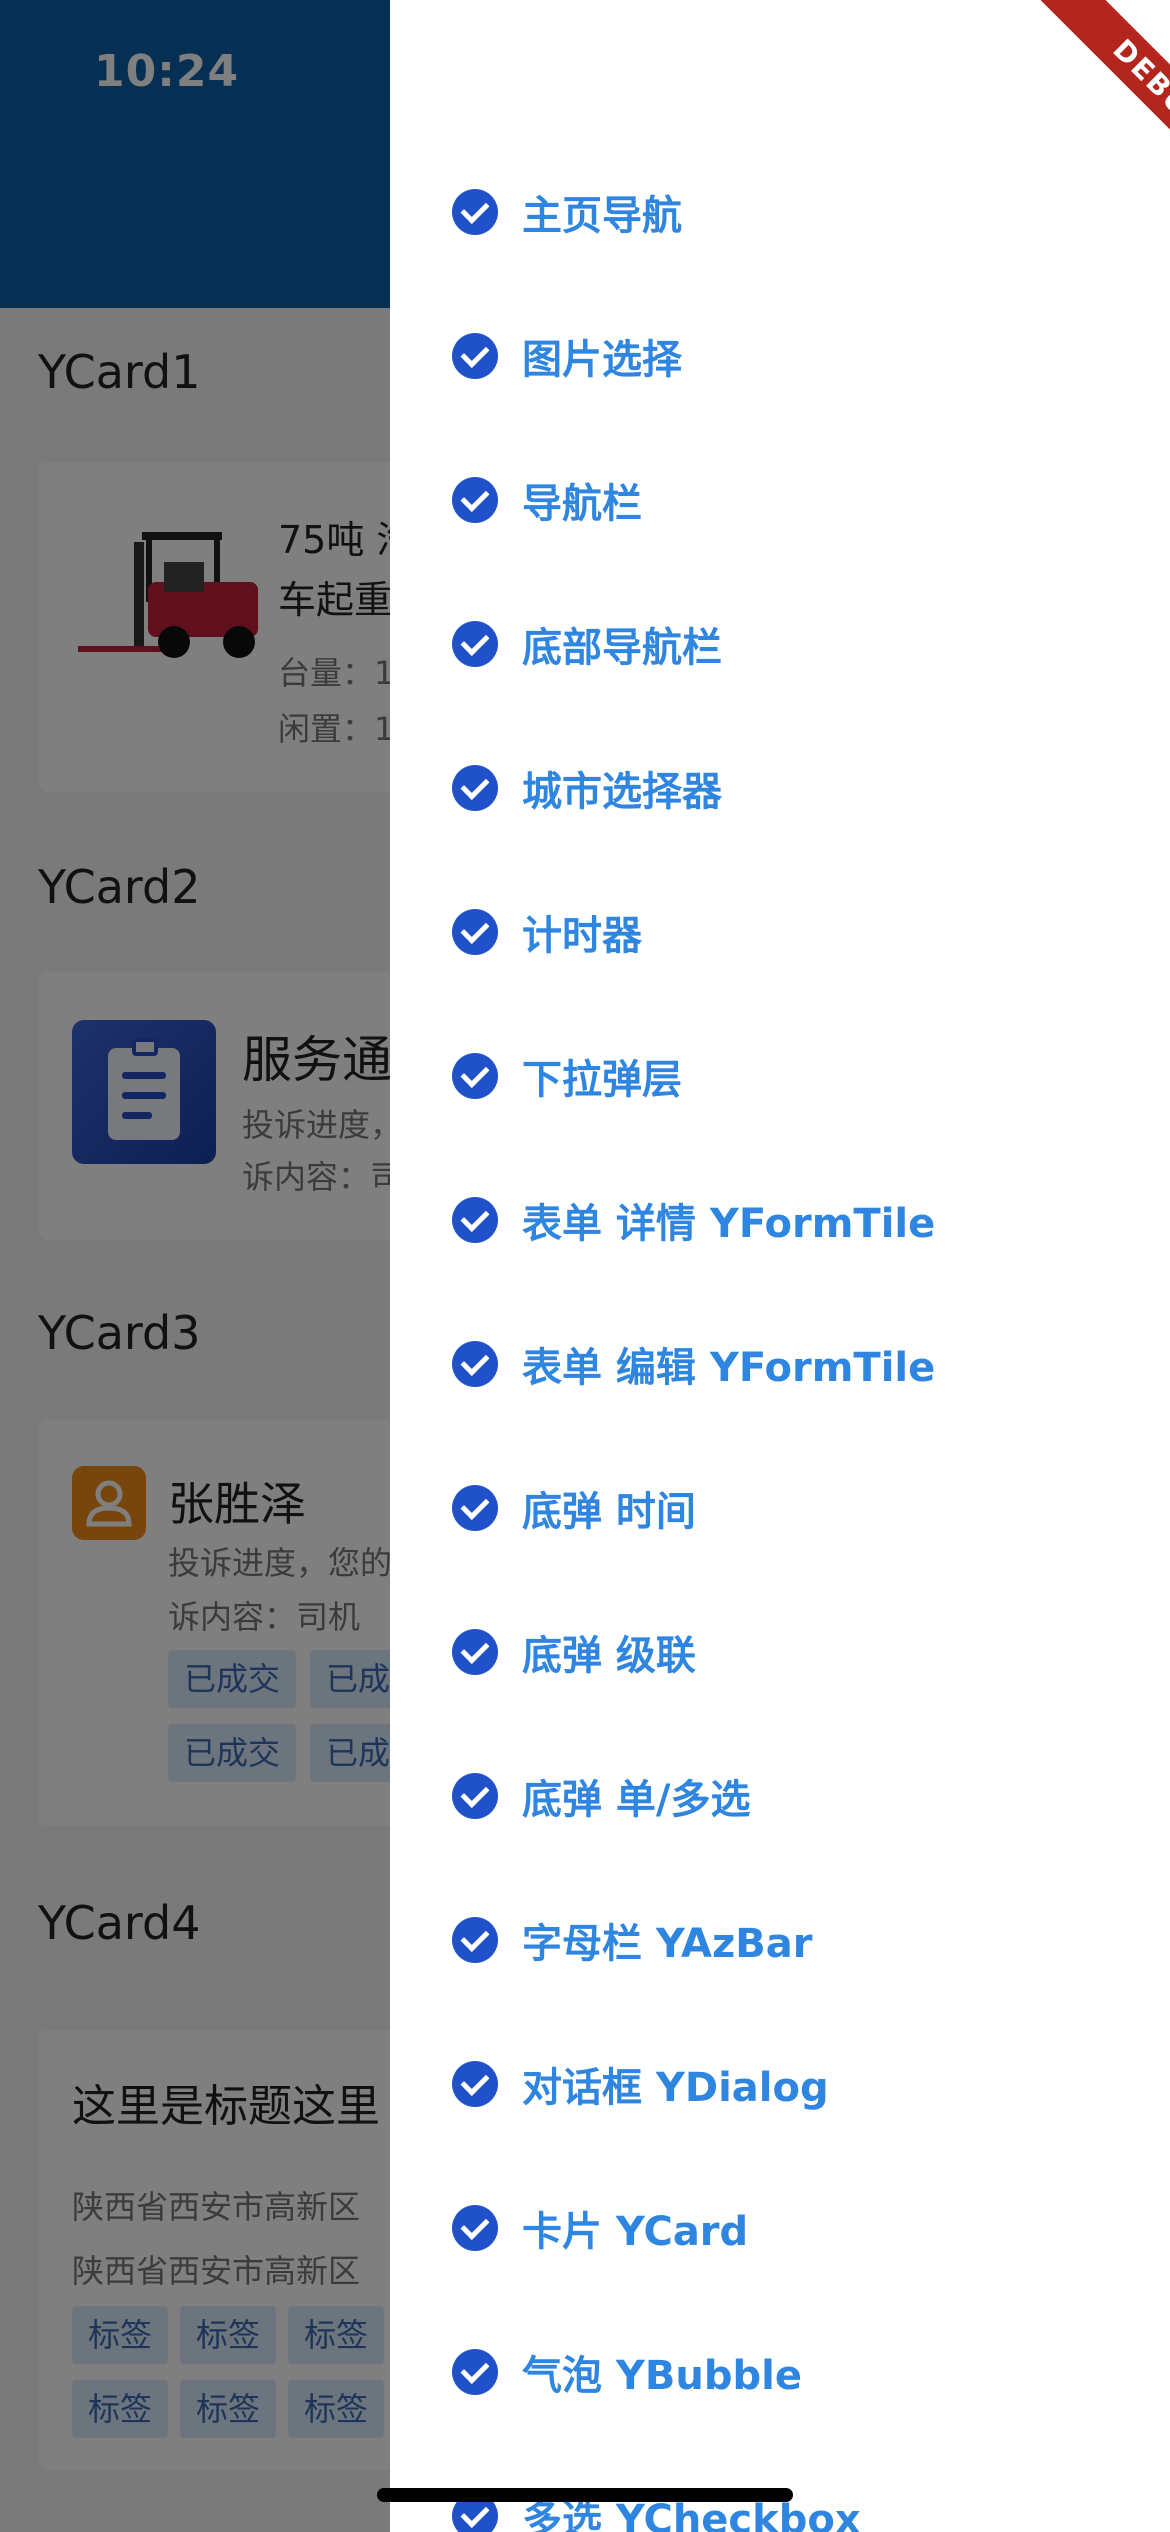  I want to click on drawer-item-dropdown-layer: 下拉弹层, so click(567, 1076).